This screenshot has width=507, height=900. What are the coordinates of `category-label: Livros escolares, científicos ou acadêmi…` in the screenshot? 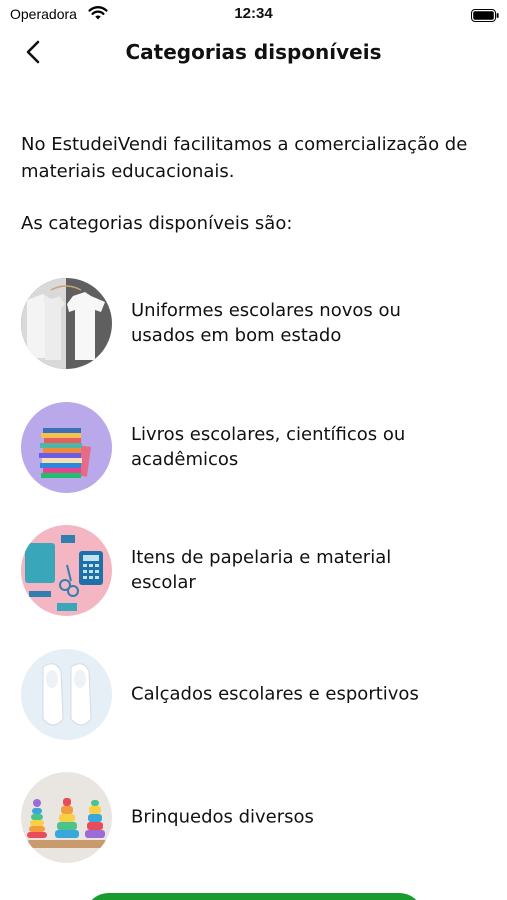 It's located at (268, 446).